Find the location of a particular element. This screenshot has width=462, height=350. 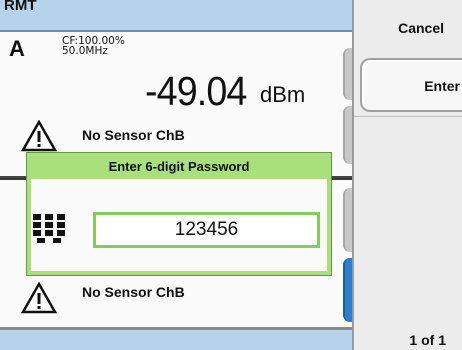

sensor-warning-text-b: No Sensor ChB is located at coordinates (133, 292).